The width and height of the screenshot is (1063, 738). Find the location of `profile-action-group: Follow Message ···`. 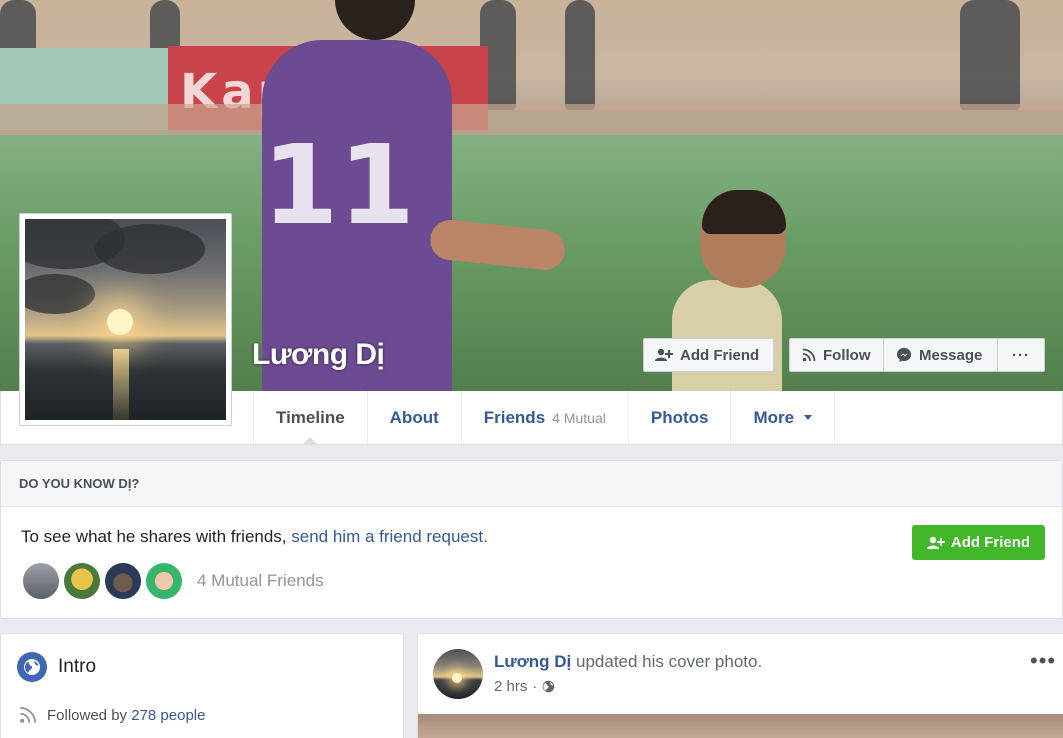

profile-action-group: Follow Message ··· is located at coordinates (917, 355).